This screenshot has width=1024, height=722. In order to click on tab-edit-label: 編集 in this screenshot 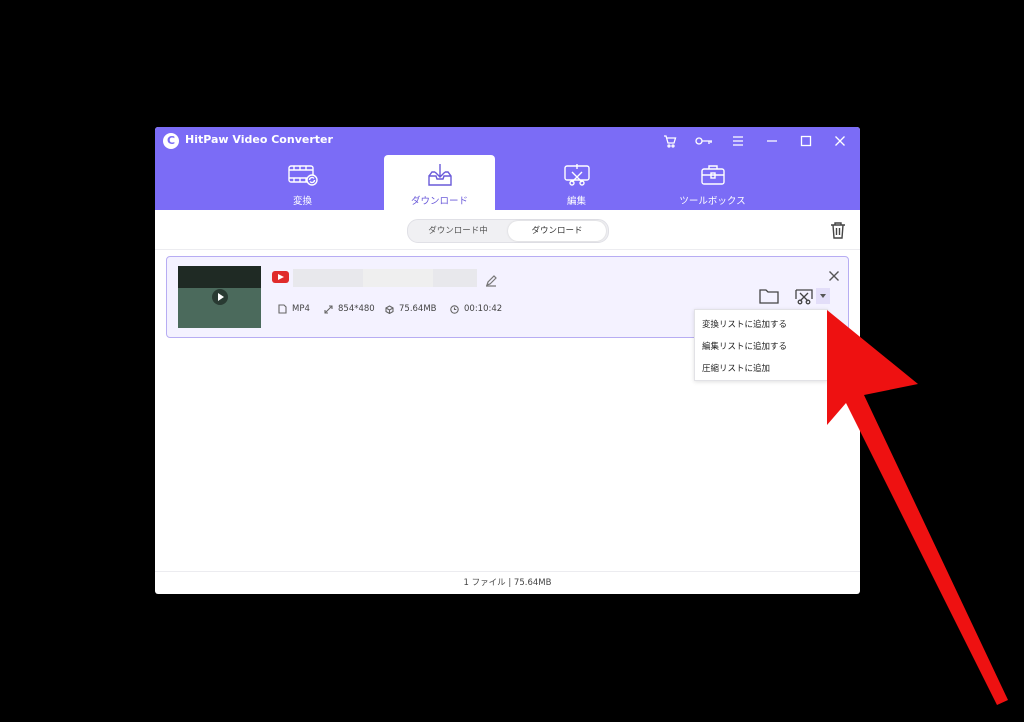, I will do `click(576, 201)`.